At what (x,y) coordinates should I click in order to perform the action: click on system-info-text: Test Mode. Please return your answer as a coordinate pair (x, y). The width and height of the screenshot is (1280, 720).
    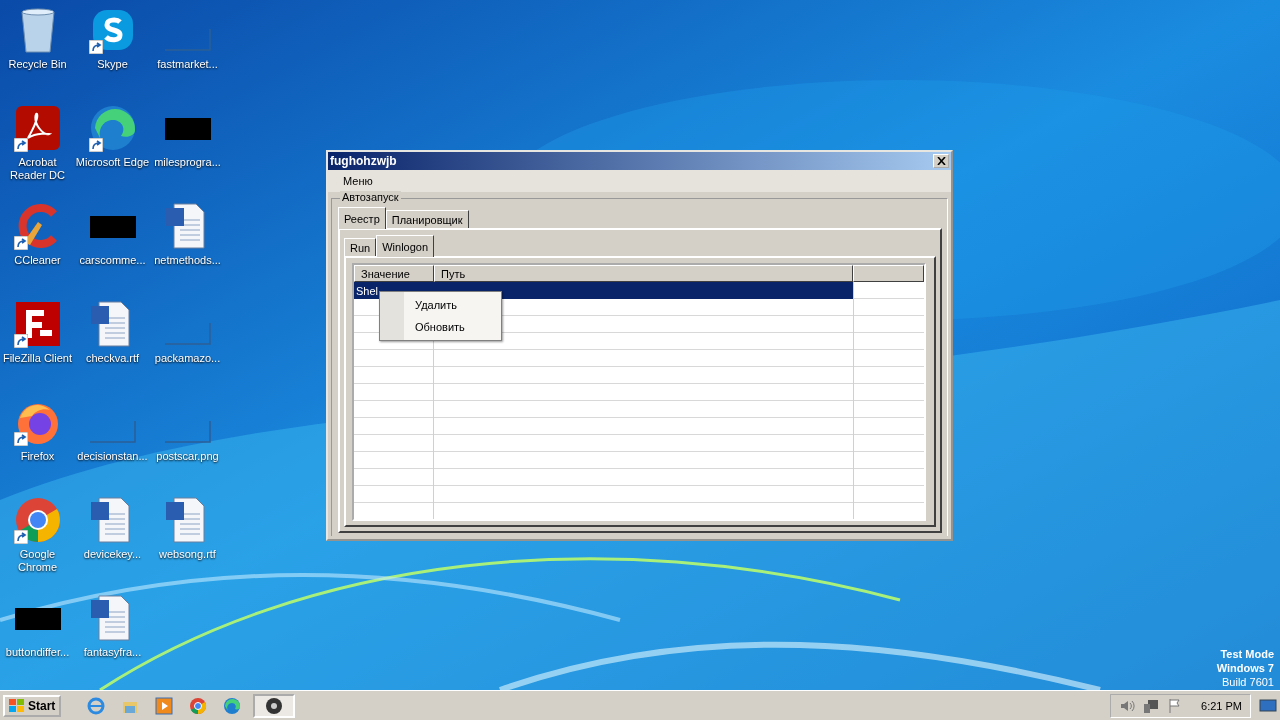
    Looking at the image, I should click on (1247, 654).